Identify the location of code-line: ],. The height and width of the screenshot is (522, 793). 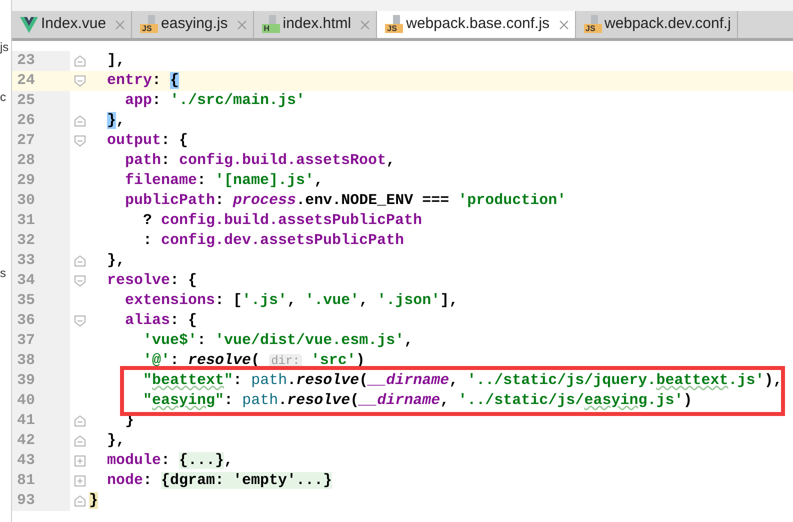
(116, 61).